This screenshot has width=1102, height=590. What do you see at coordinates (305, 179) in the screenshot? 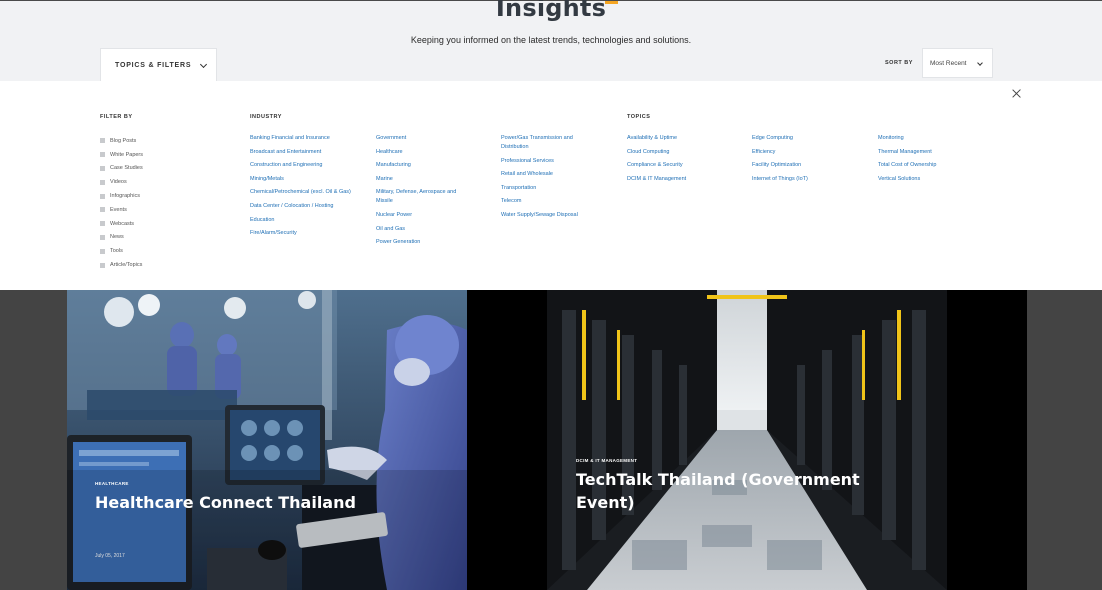
I see `industry-link: Mining/Metals` at bounding box center [305, 179].